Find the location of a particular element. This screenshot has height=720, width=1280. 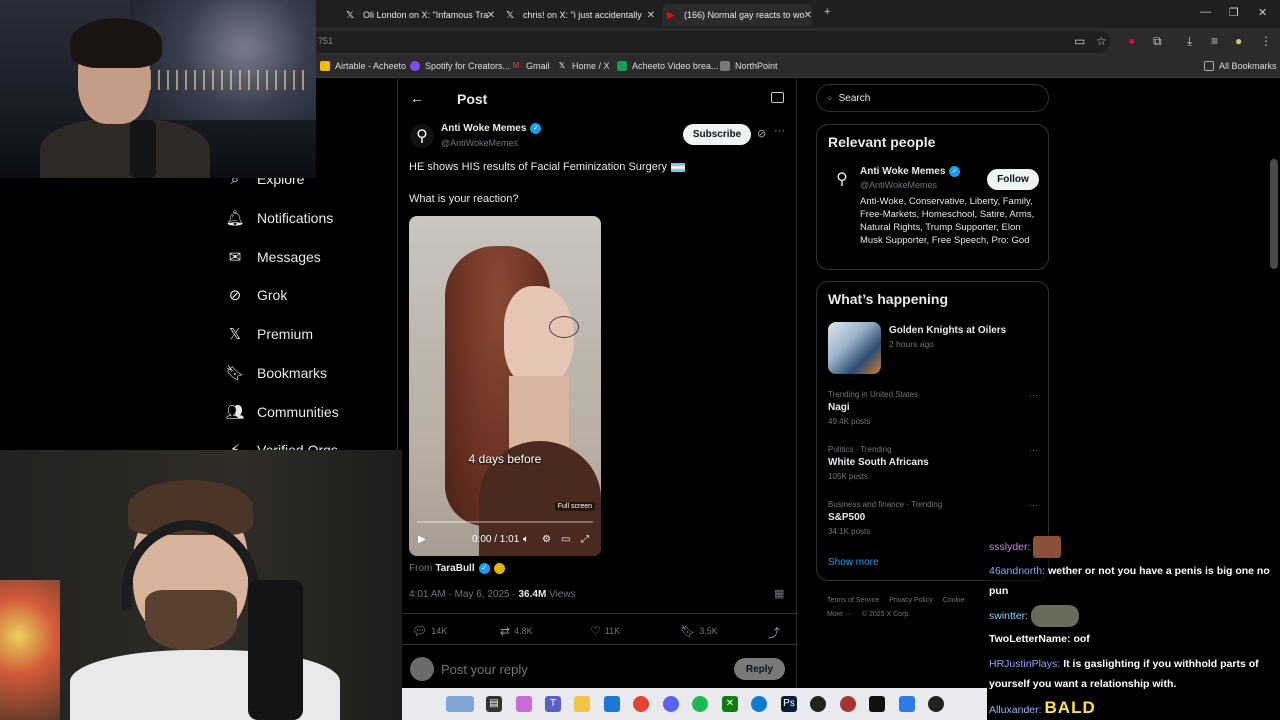

reply-button: Reply is located at coordinates (759, 669).